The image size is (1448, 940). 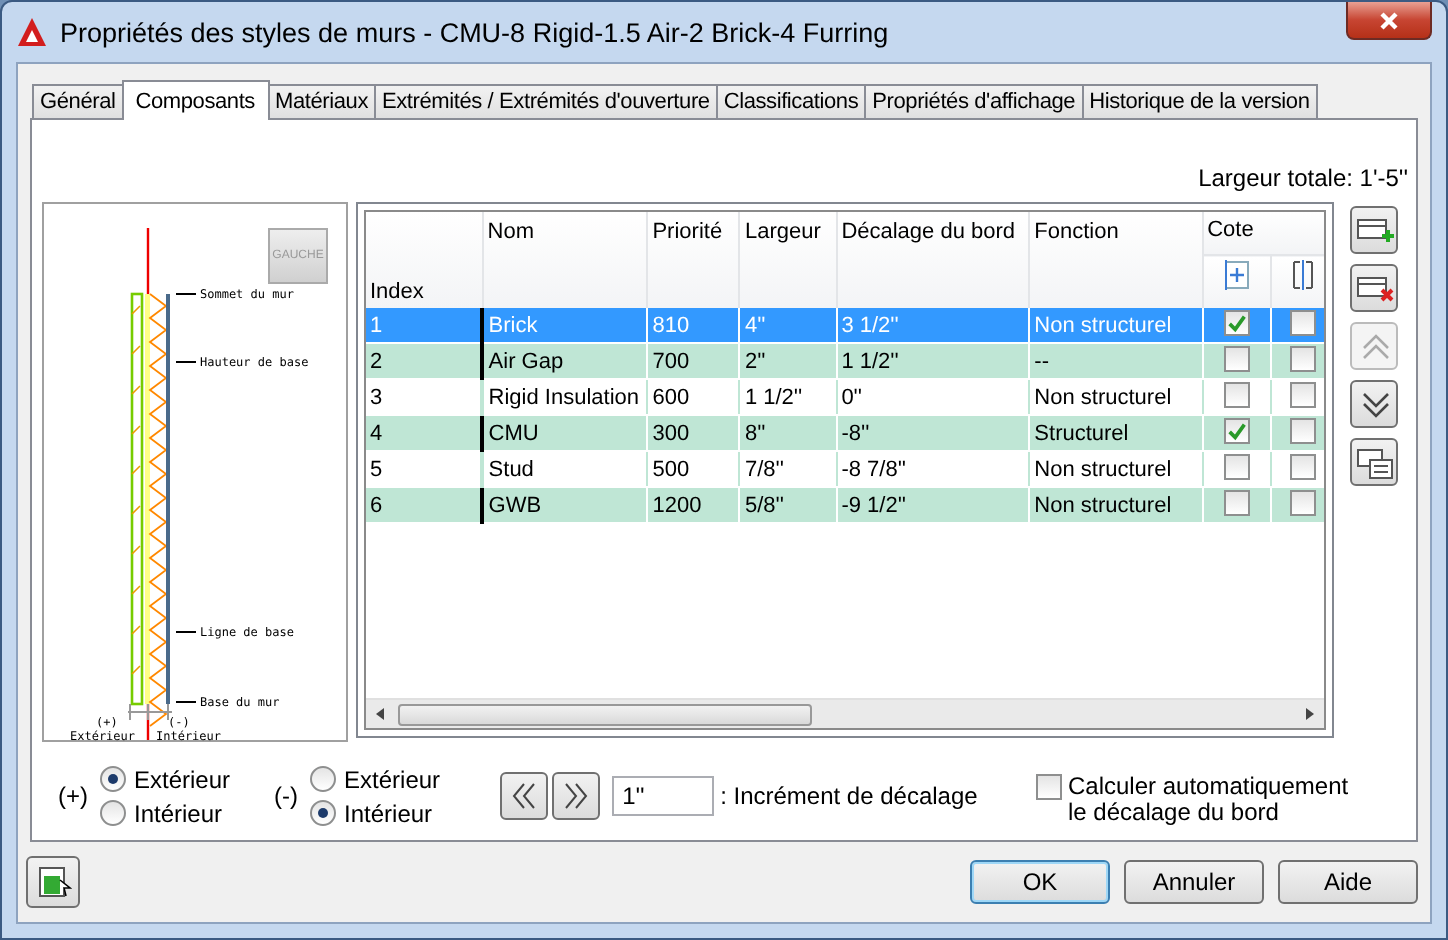 I want to click on dialog-button: OK, so click(x=1040, y=882).